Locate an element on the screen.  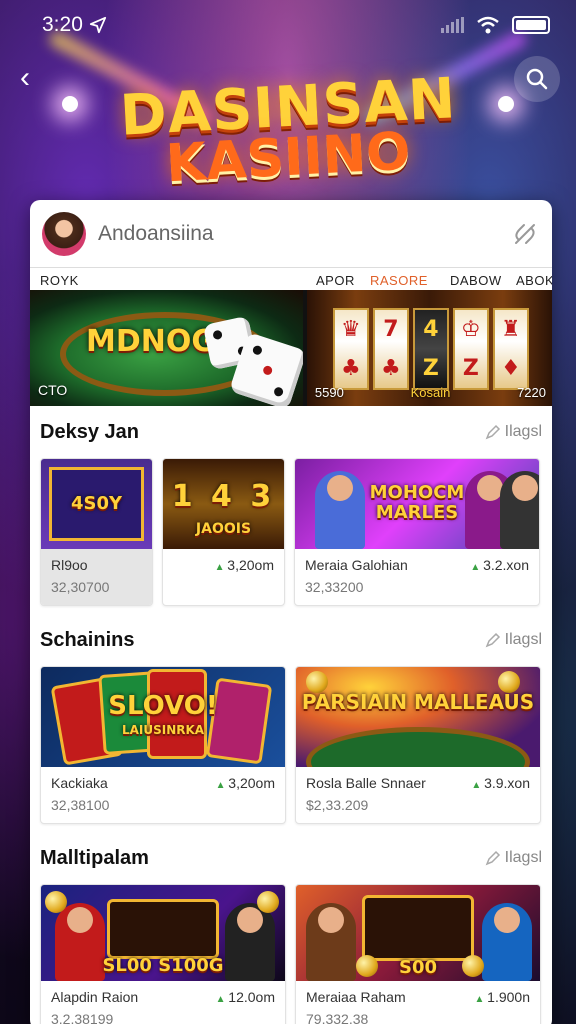
section-header: Malltipalam Ilagsl is located at coordinates (291, 858).